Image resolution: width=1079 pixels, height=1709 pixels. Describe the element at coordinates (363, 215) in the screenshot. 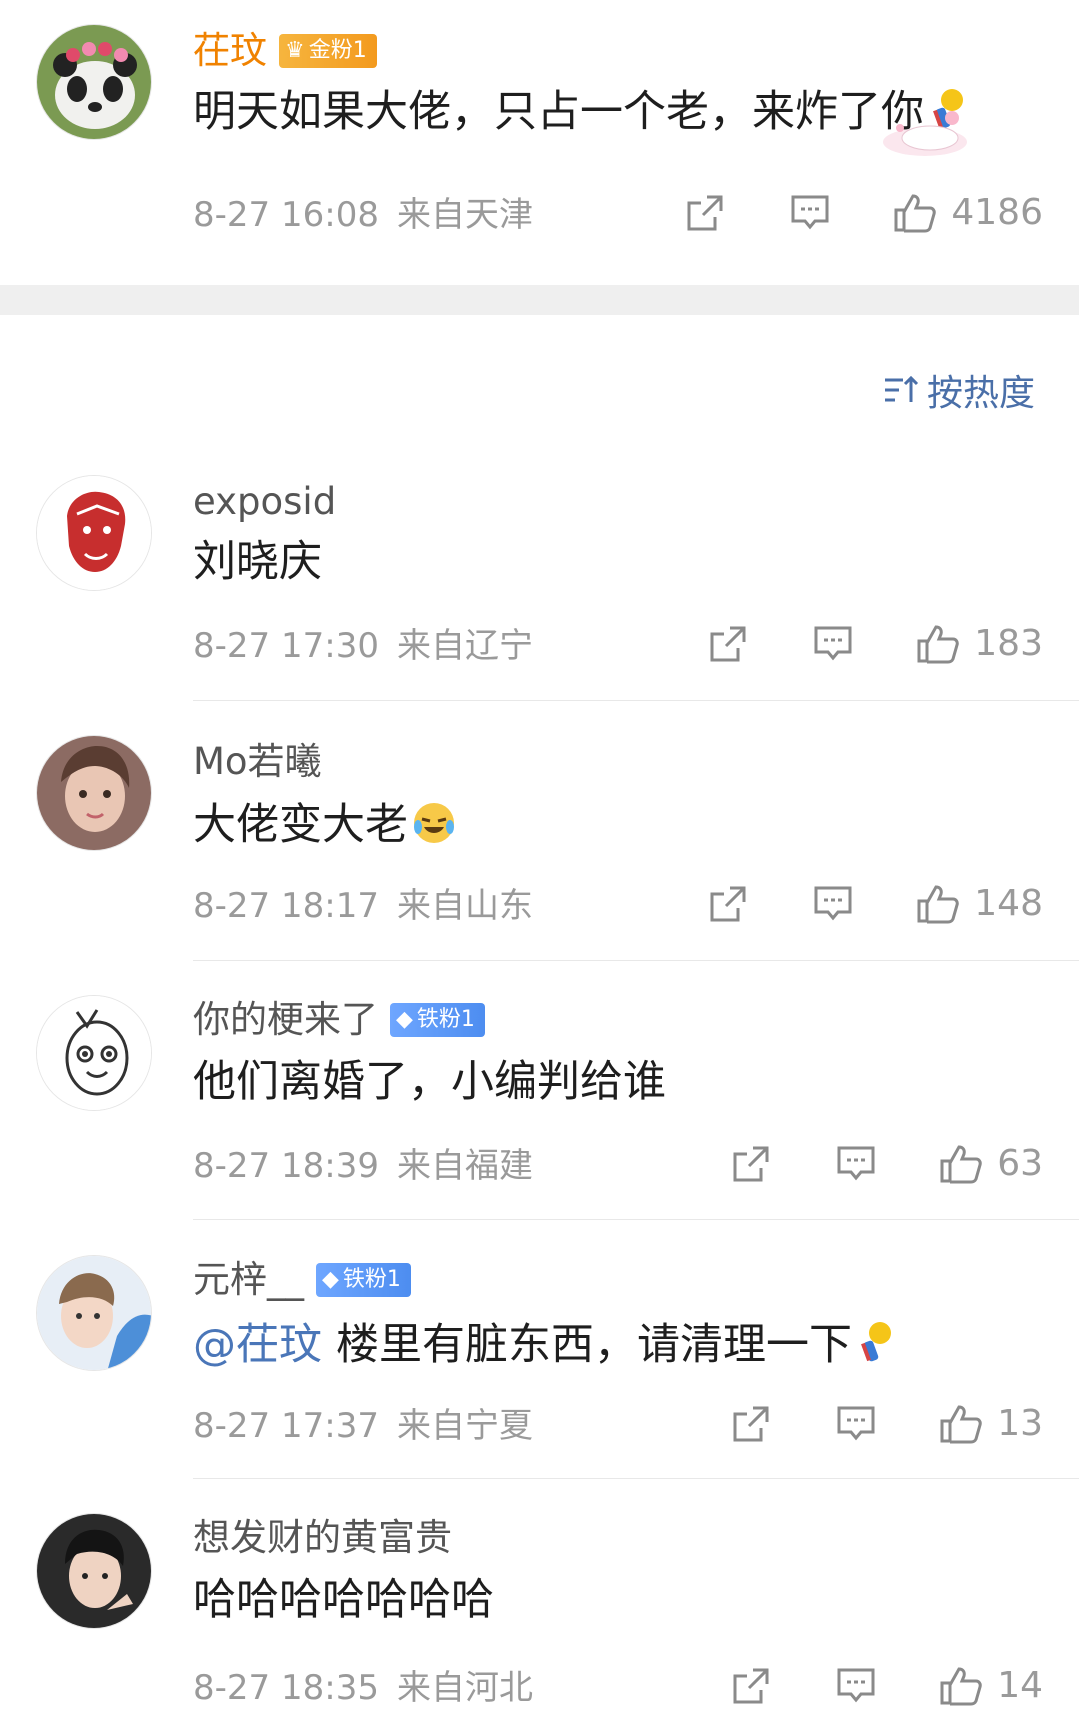

I see `comment-meta: 8-27 16:08 来自天津` at that location.